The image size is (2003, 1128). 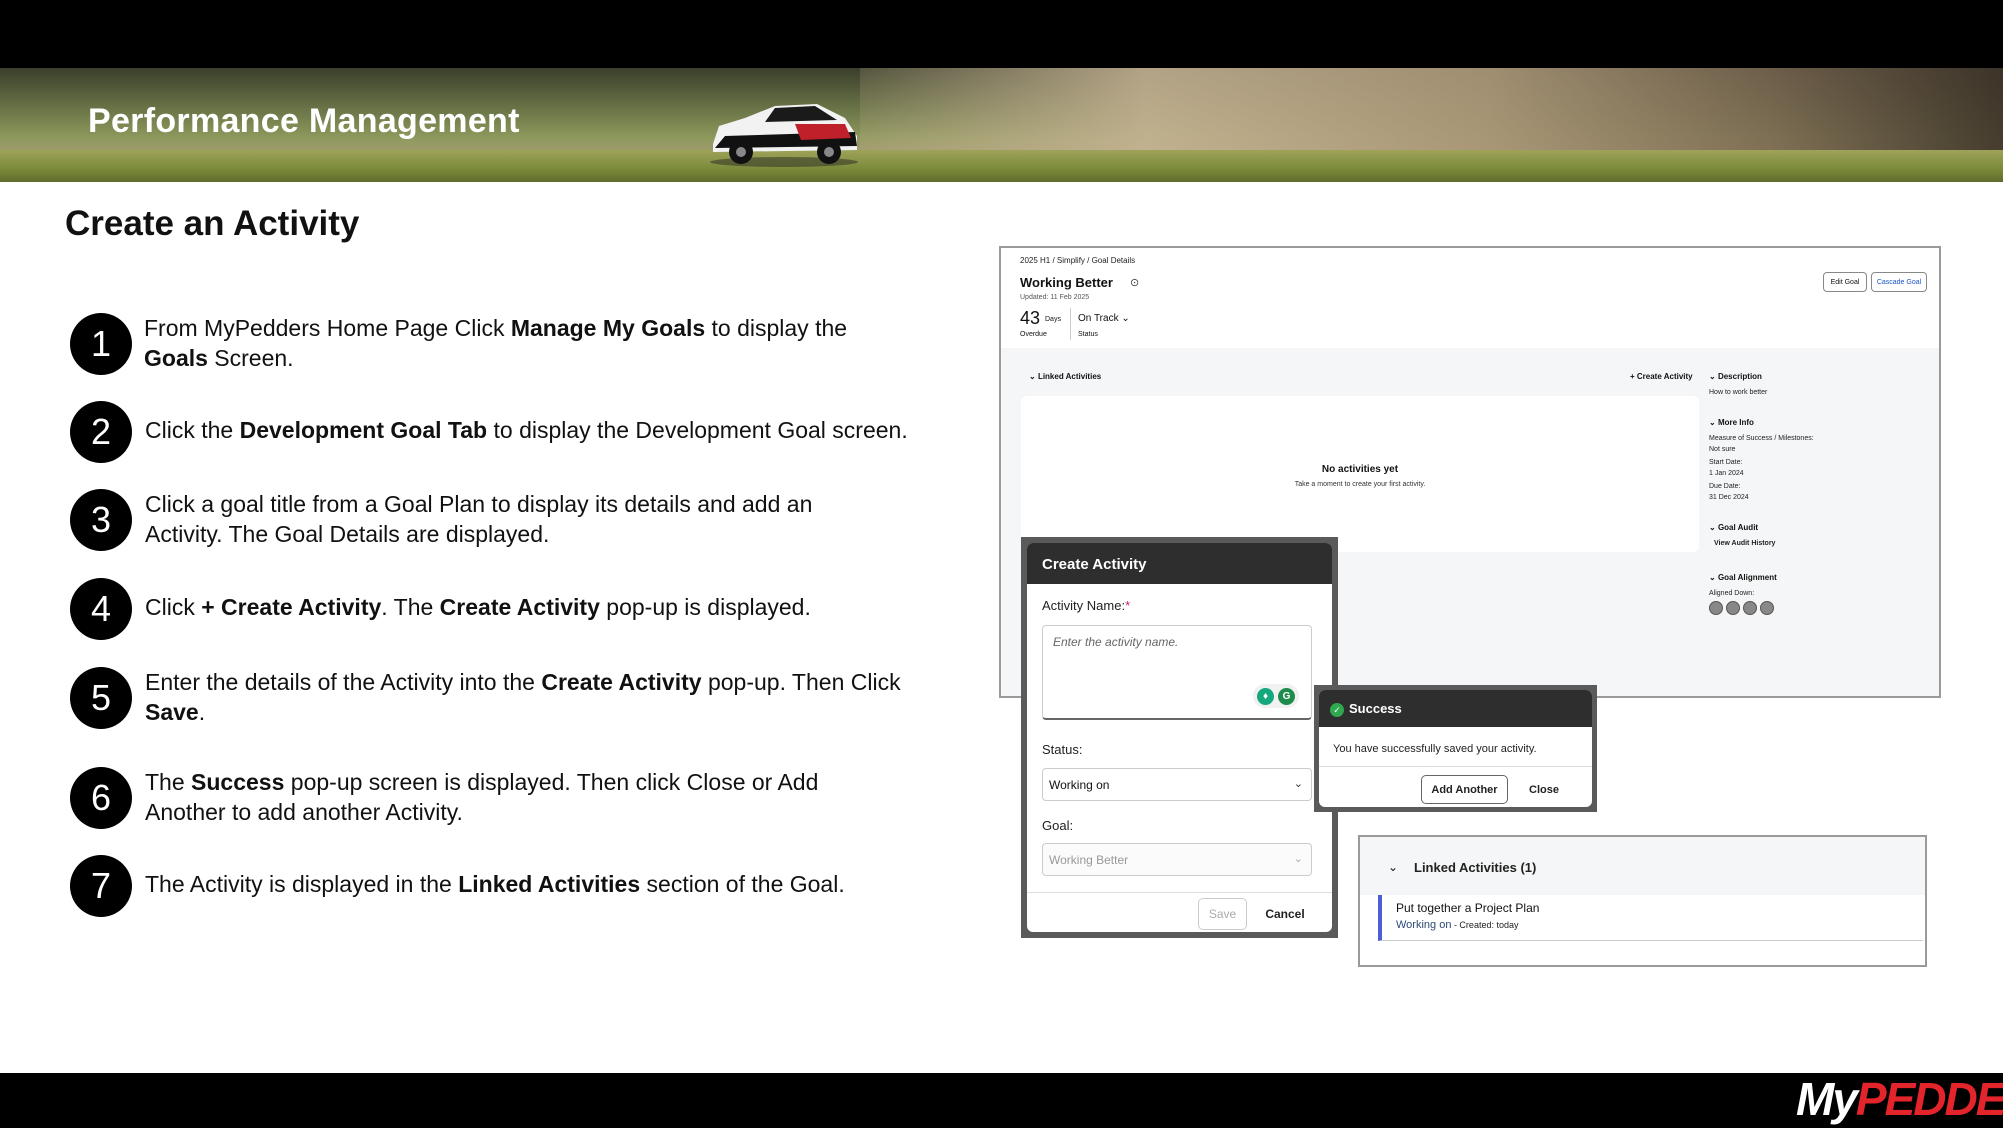 I want to click on cascade-goal-button: Cascade Goal, so click(x=1899, y=282).